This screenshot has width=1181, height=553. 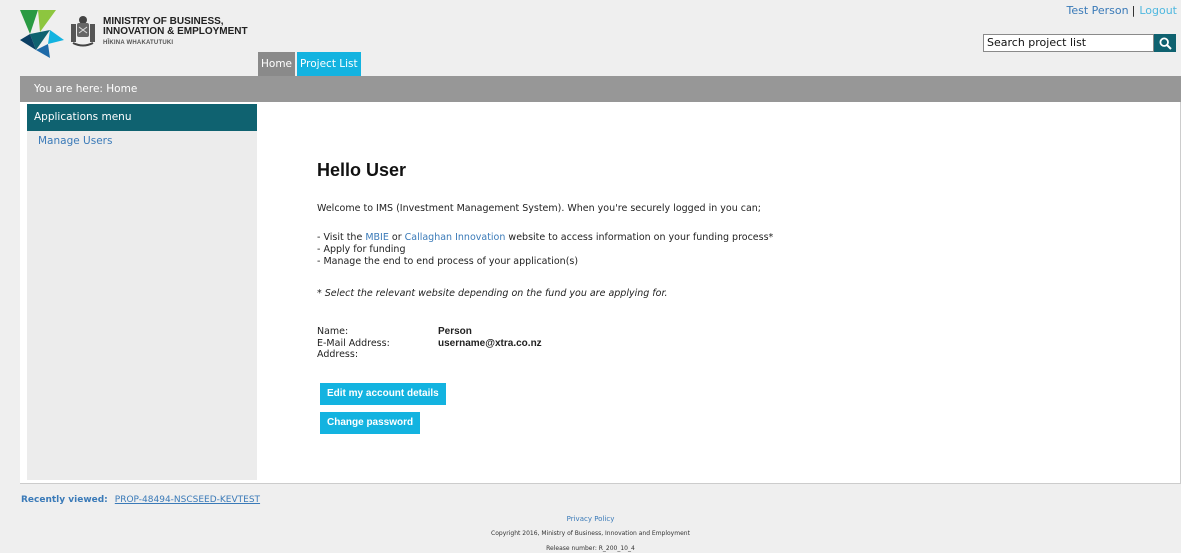 I want to click on visit-prefix: - Visit the, so click(x=341, y=237).